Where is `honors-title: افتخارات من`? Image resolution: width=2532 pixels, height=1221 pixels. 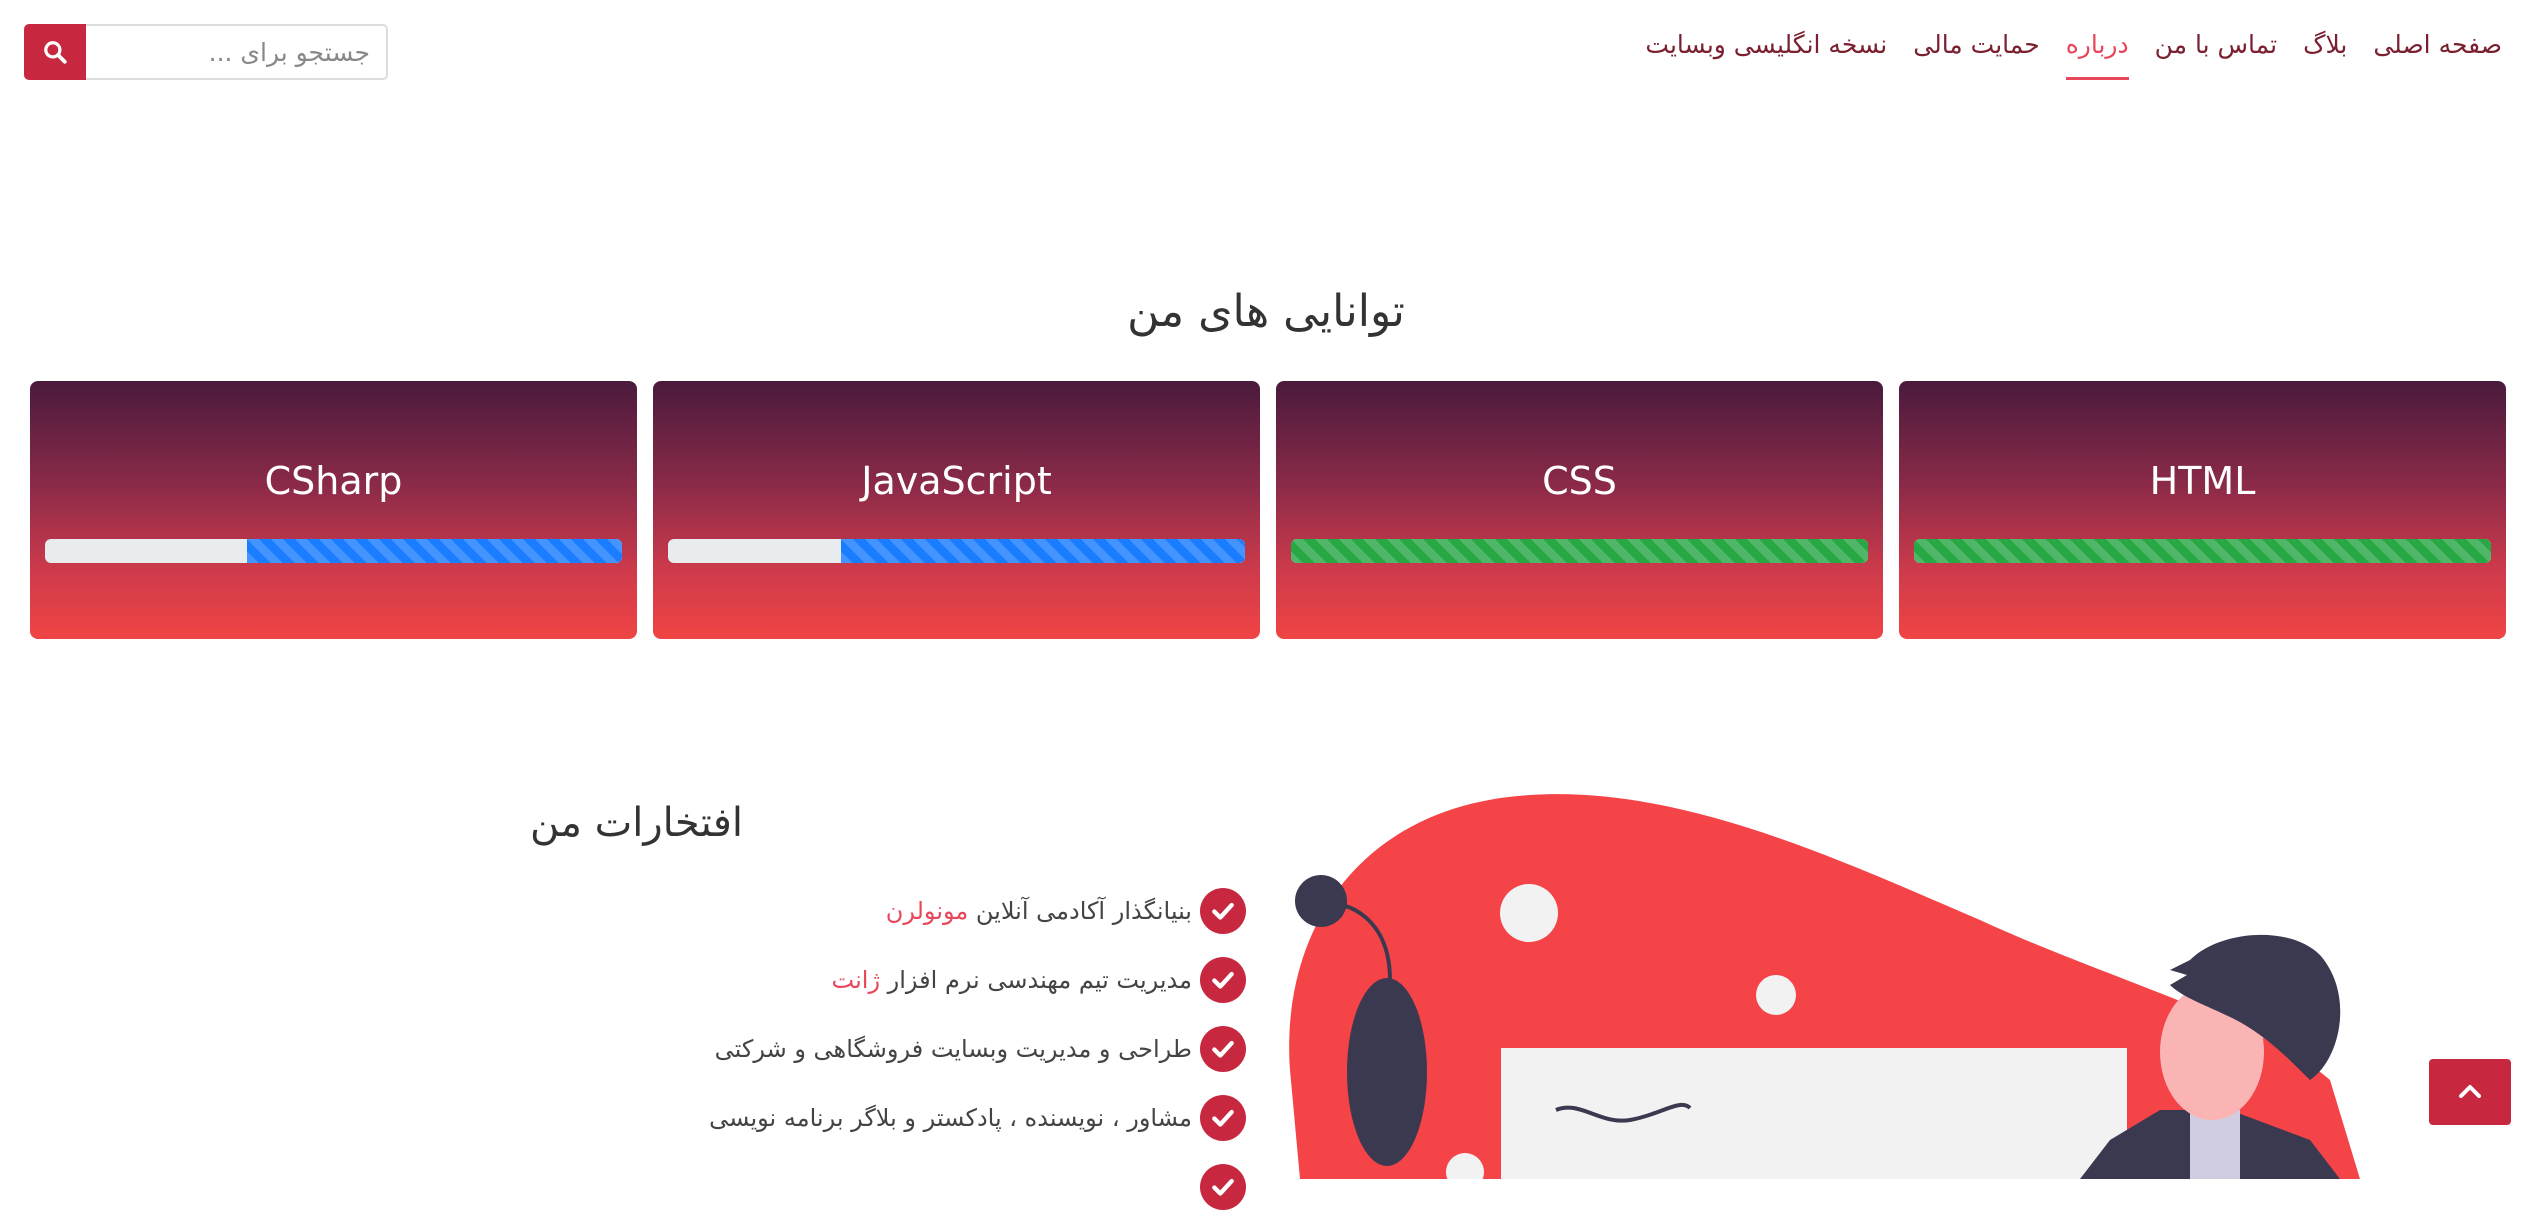
honors-title: افتخارات من is located at coordinates (636, 823).